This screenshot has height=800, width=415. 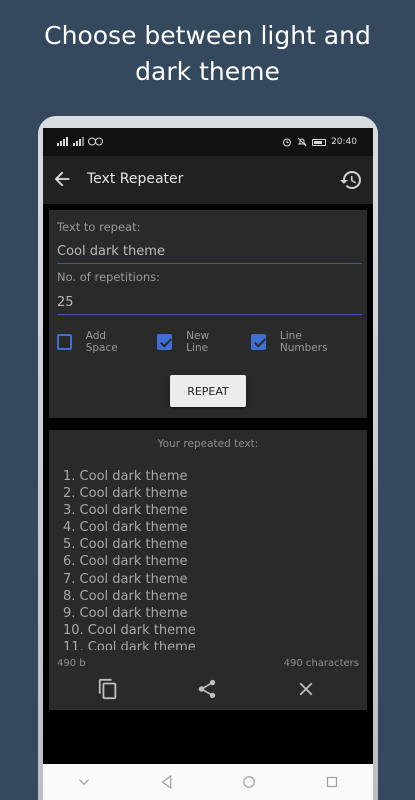 I want to click on text-to-repeat-input: Cool dark theme, so click(x=209, y=253).